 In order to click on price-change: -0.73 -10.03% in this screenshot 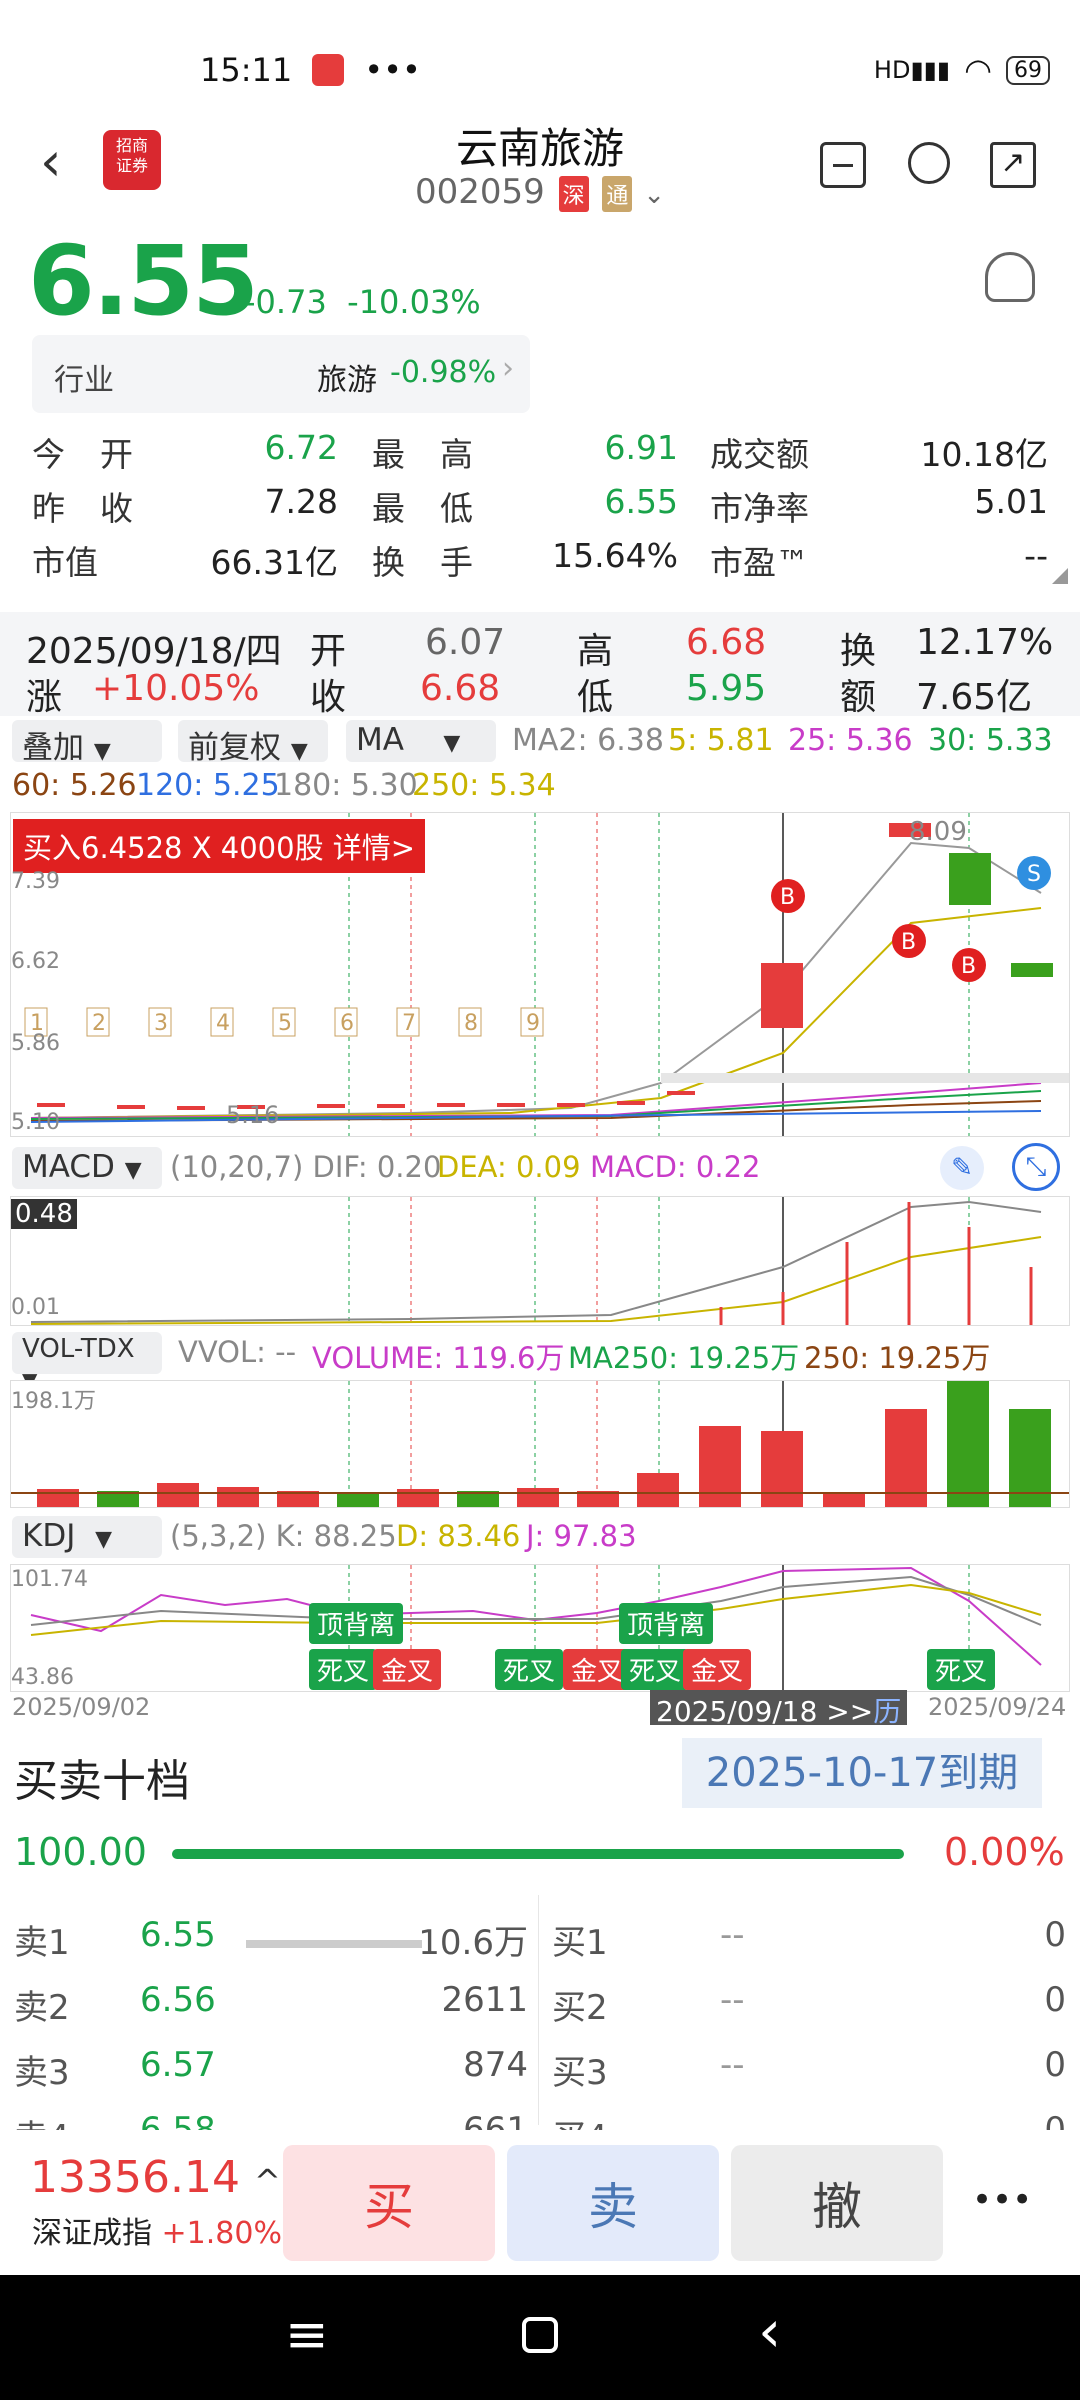, I will do `click(362, 302)`.